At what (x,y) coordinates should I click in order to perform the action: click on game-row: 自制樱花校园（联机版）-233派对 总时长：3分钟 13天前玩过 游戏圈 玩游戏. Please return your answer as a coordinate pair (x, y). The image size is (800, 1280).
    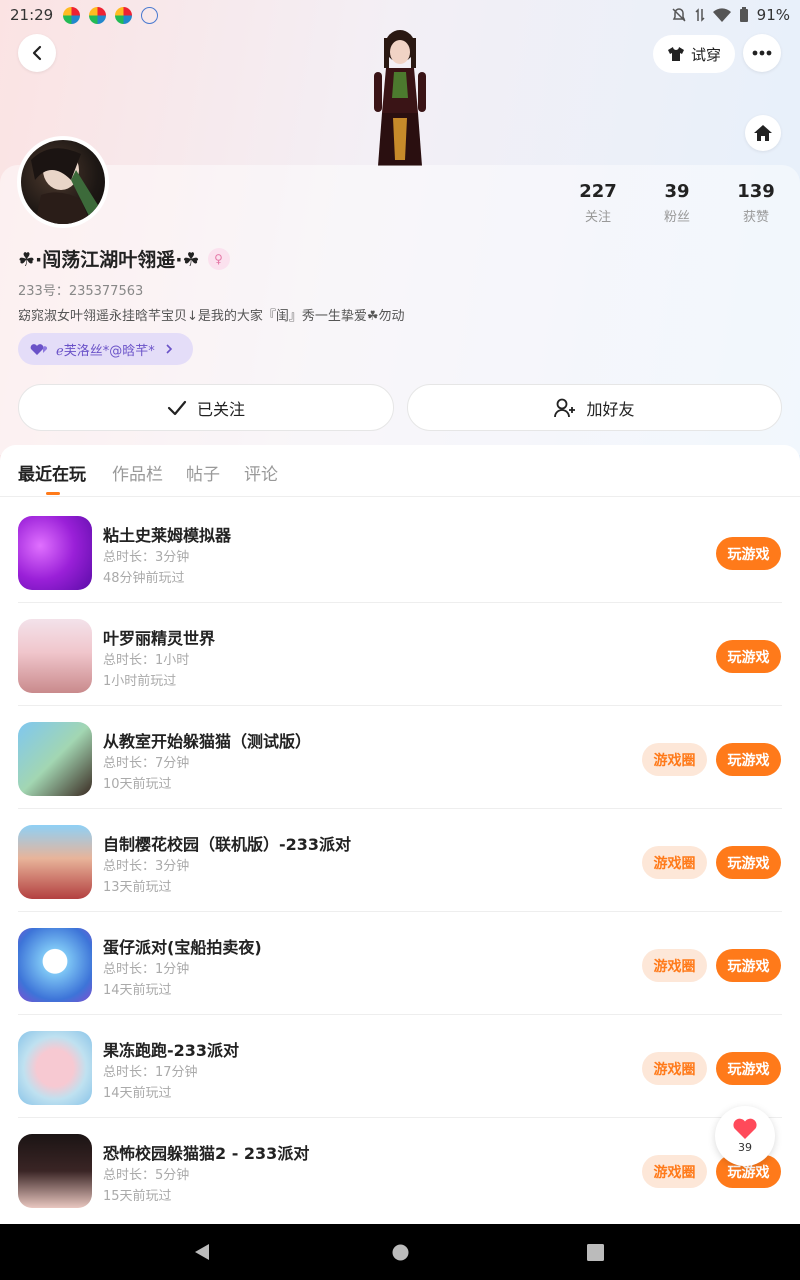
    Looking at the image, I should click on (400, 860).